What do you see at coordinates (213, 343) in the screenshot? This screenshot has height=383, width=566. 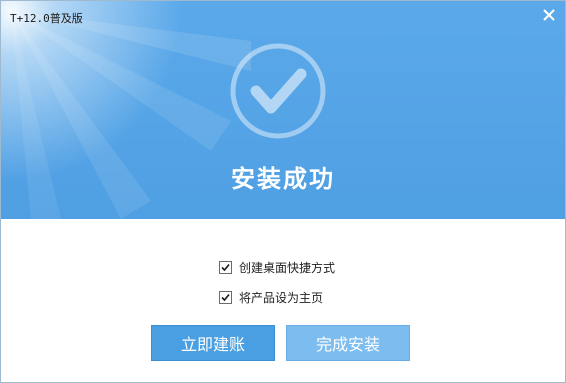 I see `create-account-button: 立即建账` at bounding box center [213, 343].